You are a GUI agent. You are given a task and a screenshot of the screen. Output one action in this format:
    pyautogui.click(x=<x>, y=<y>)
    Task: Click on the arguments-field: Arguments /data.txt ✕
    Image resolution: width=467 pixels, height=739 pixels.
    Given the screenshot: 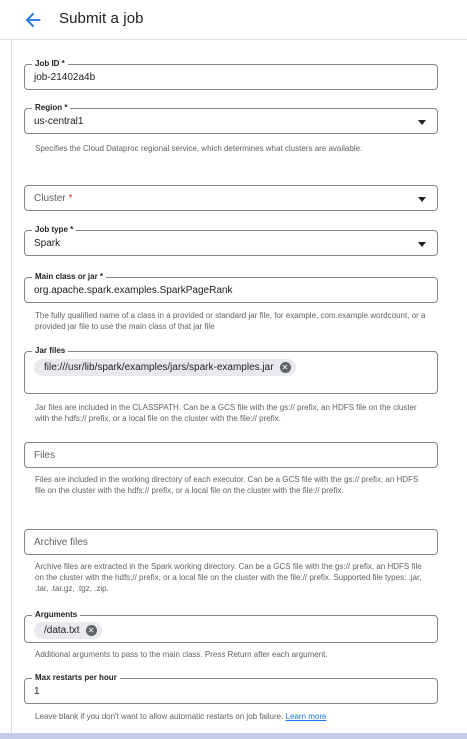 What is the action you would take?
    pyautogui.click(x=231, y=626)
    